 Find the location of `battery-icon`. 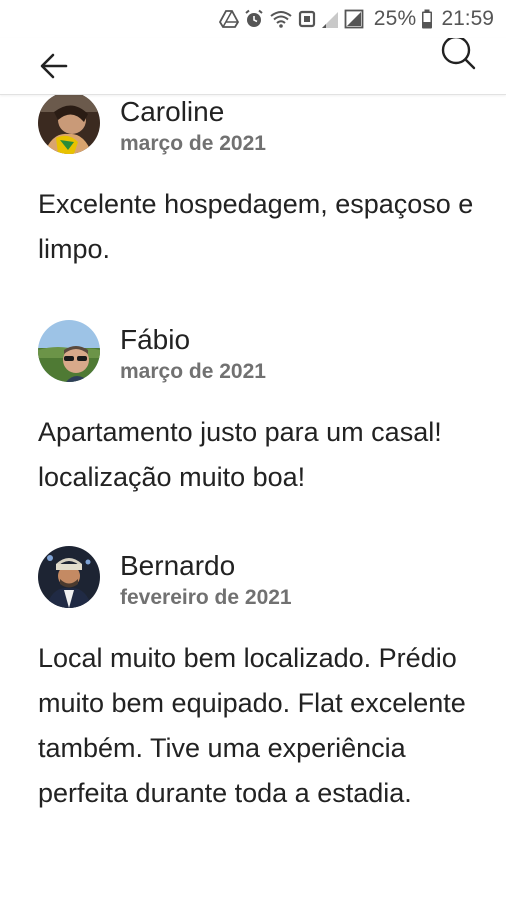

battery-icon is located at coordinates (427, 19).